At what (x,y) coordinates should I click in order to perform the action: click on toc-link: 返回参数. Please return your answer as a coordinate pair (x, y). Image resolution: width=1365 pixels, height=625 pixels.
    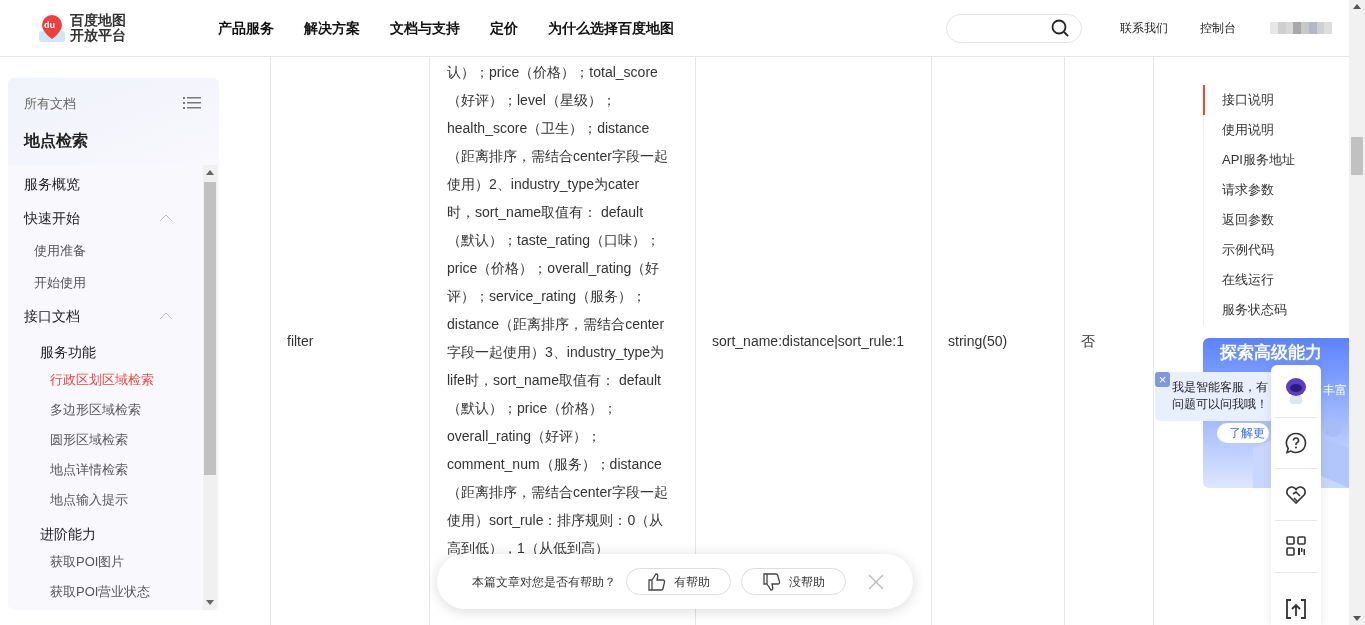
    Looking at the image, I should click on (1249, 220).